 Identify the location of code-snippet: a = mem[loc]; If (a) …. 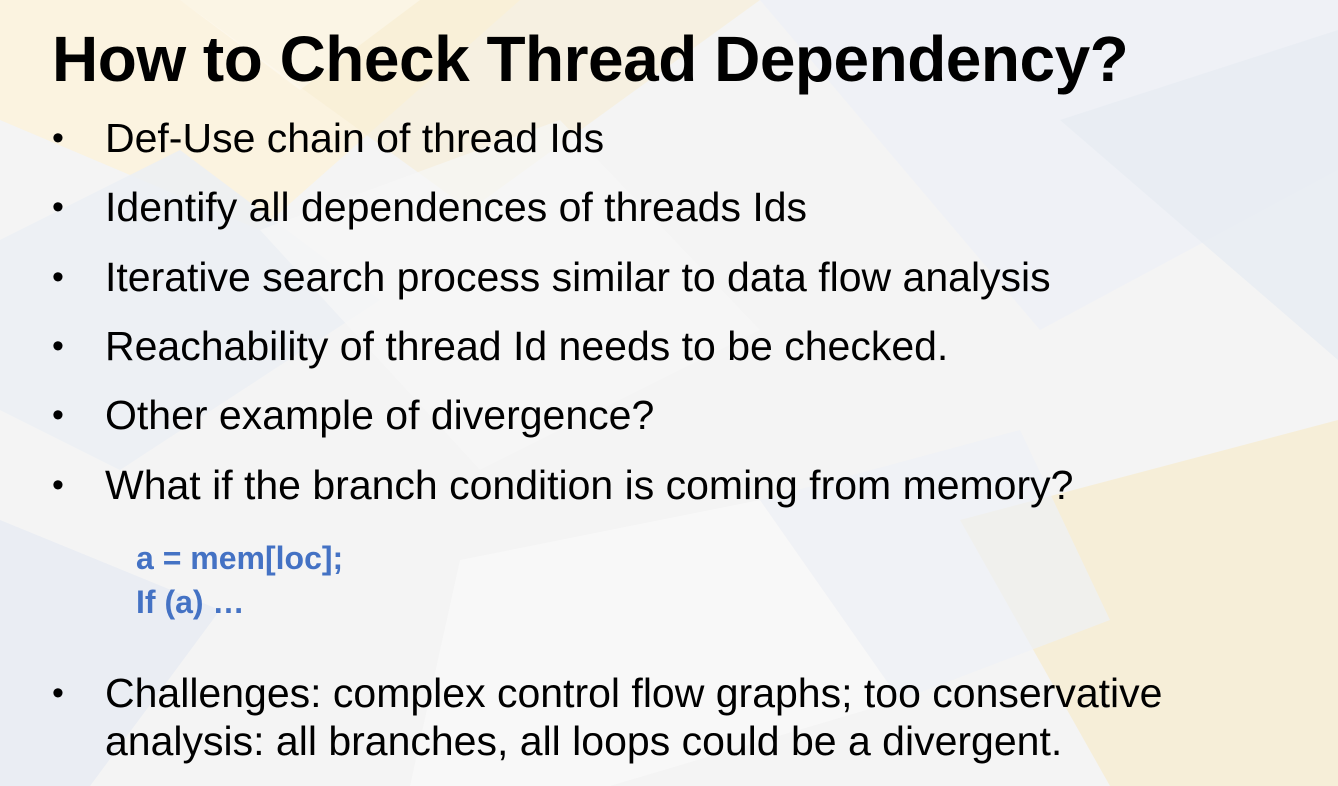
(239, 580).